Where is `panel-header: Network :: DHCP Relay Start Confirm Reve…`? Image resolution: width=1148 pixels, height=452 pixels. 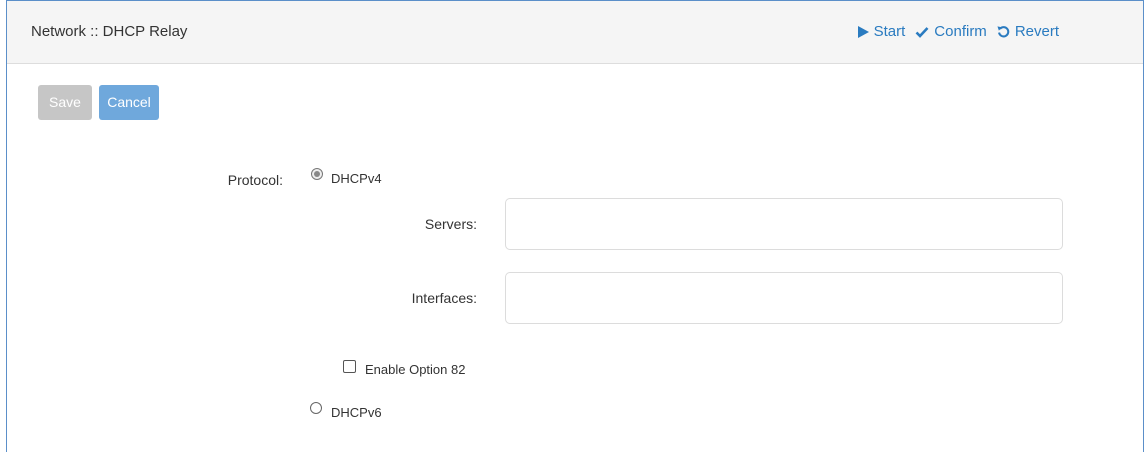 panel-header: Network :: DHCP Relay Start Confirm Reve… is located at coordinates (575, 32).